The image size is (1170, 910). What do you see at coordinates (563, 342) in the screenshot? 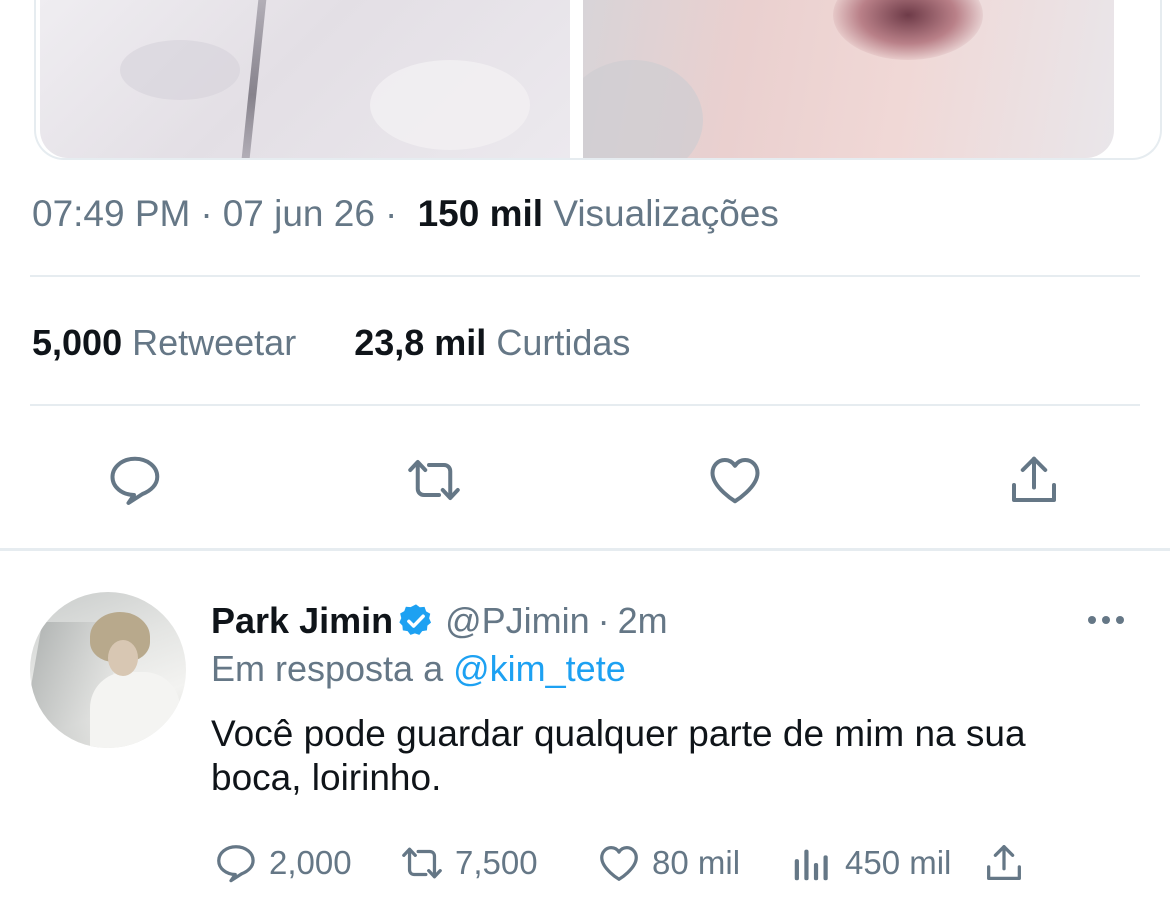
I see `likes-label: Curtidas` at bounding box center [563, 342].